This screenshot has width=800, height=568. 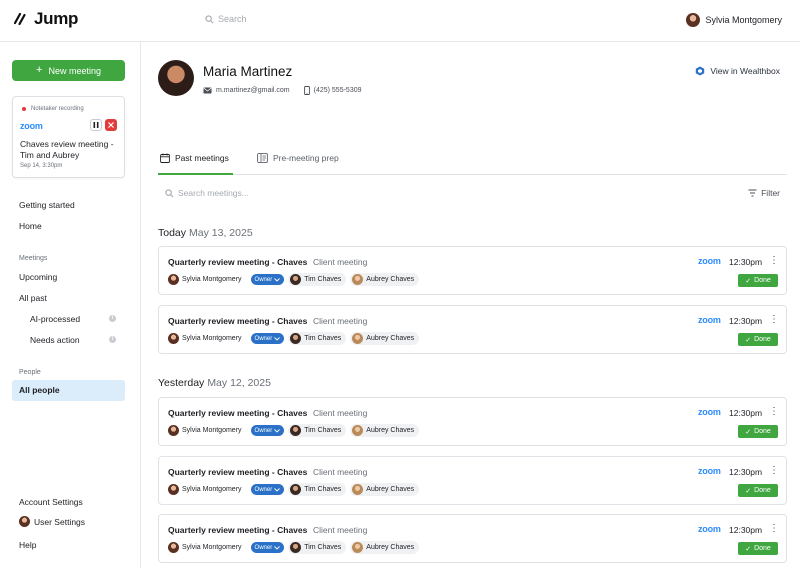 I want to click on filter-icon, so click(x=752, y=193).